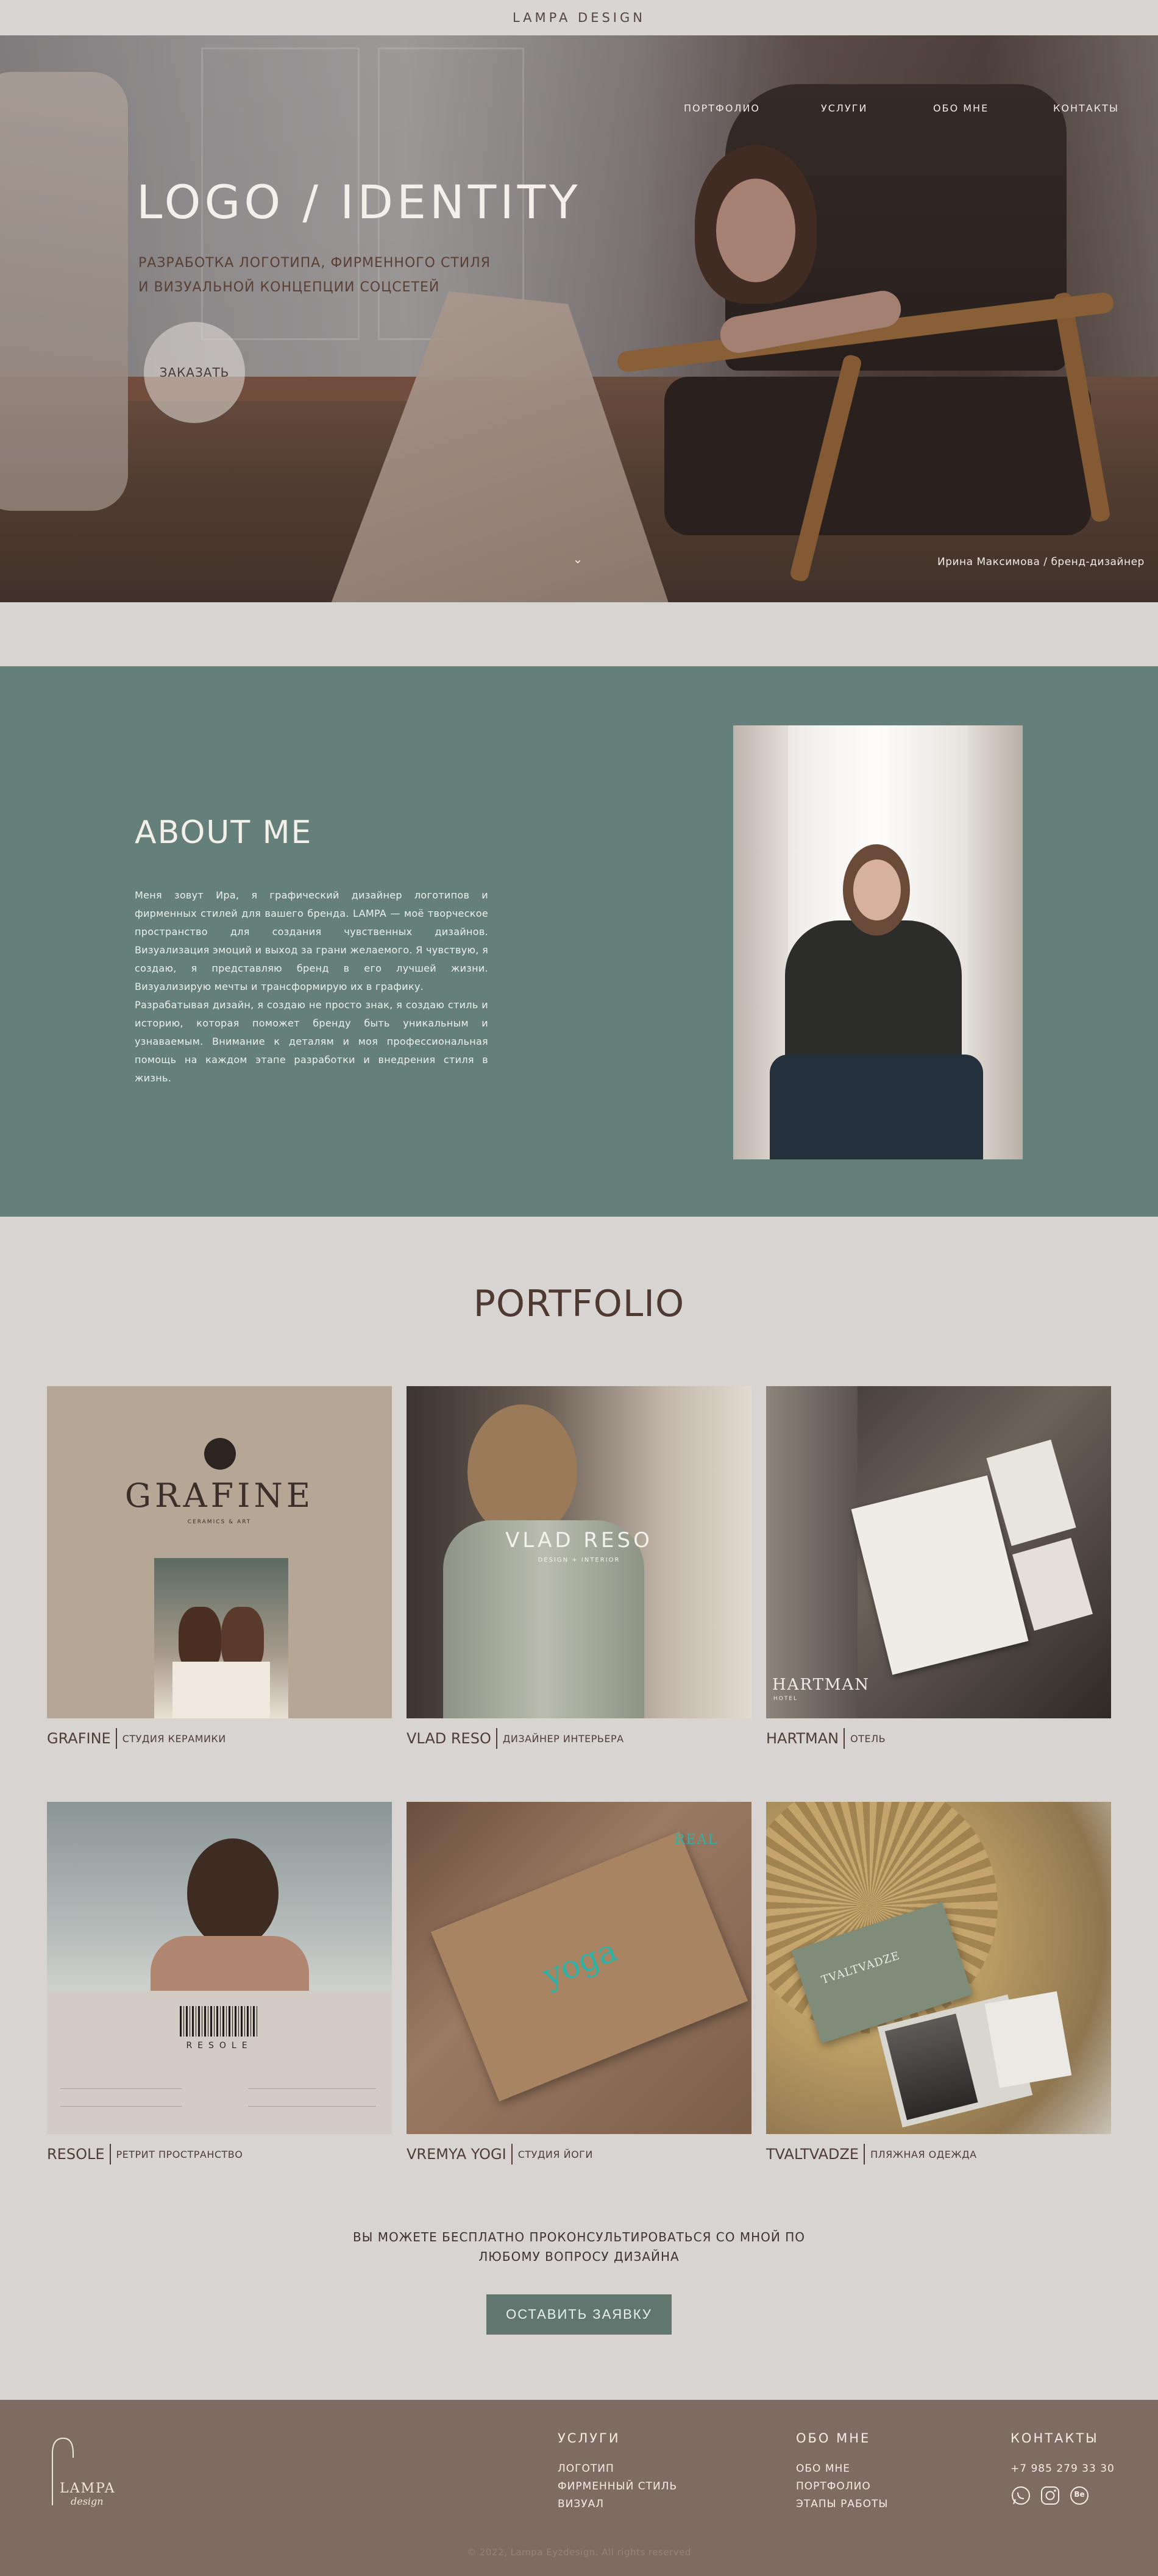 This screenshot has height=2576, width=1158. What do you see at coordinates (449, 1738) in the screenshot?
I see `card-name: VLAD RESO` at bounding box center [449, 1738].